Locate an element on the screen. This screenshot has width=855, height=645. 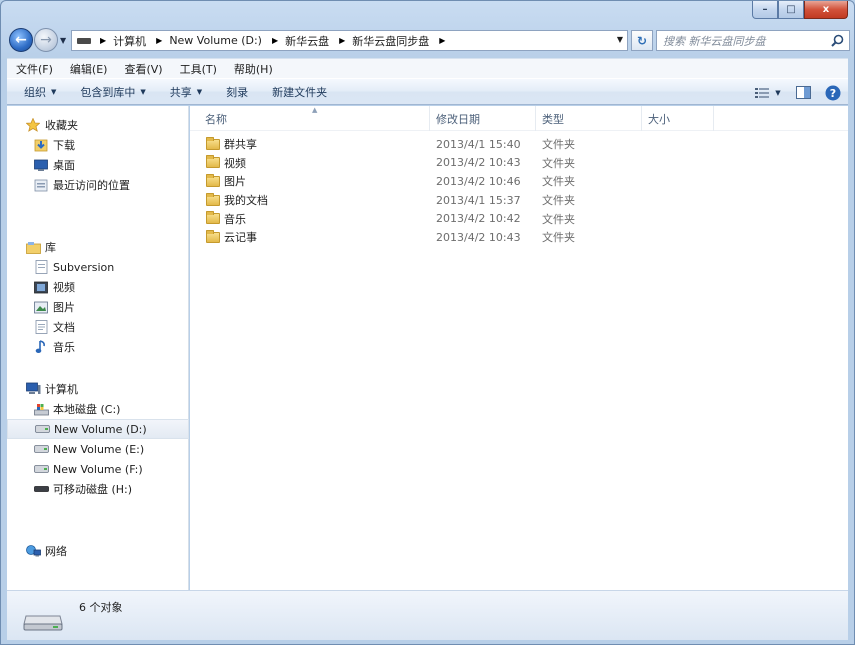
menu-tools: 工具(T) is located at coordinates (198, 69).